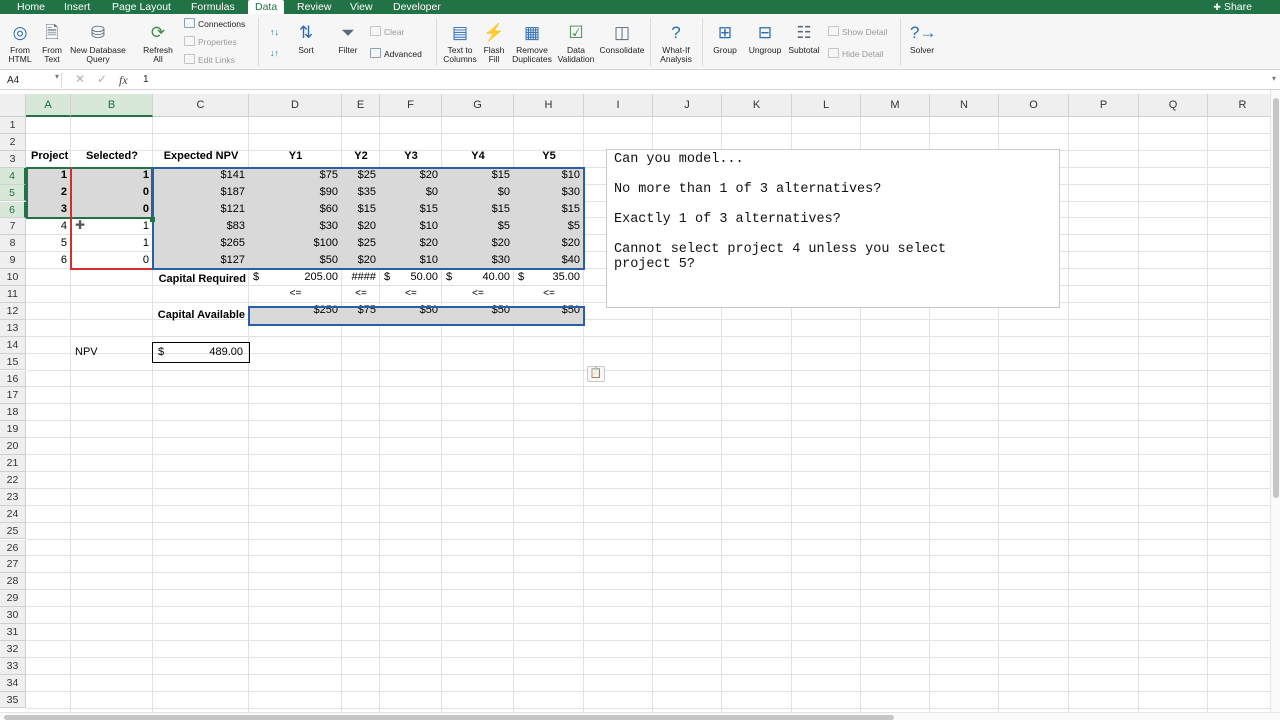 The height and width of the screenshot is (720, 1280). Describe the element at coordinates (13, 582) in the screenshot. I see `row-header: 28` at that location.